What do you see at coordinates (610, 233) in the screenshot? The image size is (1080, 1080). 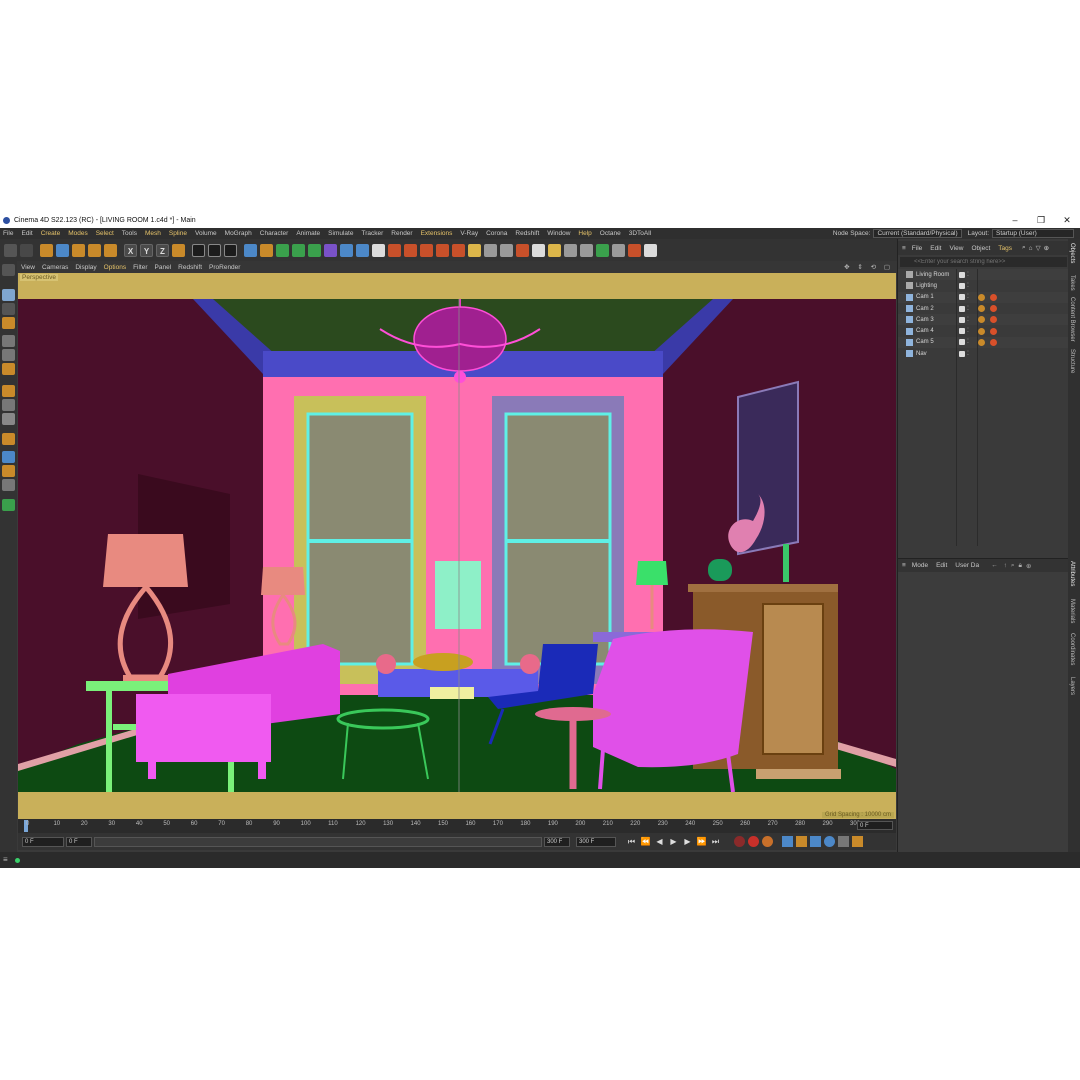 I see `menu-octane: Octane` at bounding box center [610, 233].